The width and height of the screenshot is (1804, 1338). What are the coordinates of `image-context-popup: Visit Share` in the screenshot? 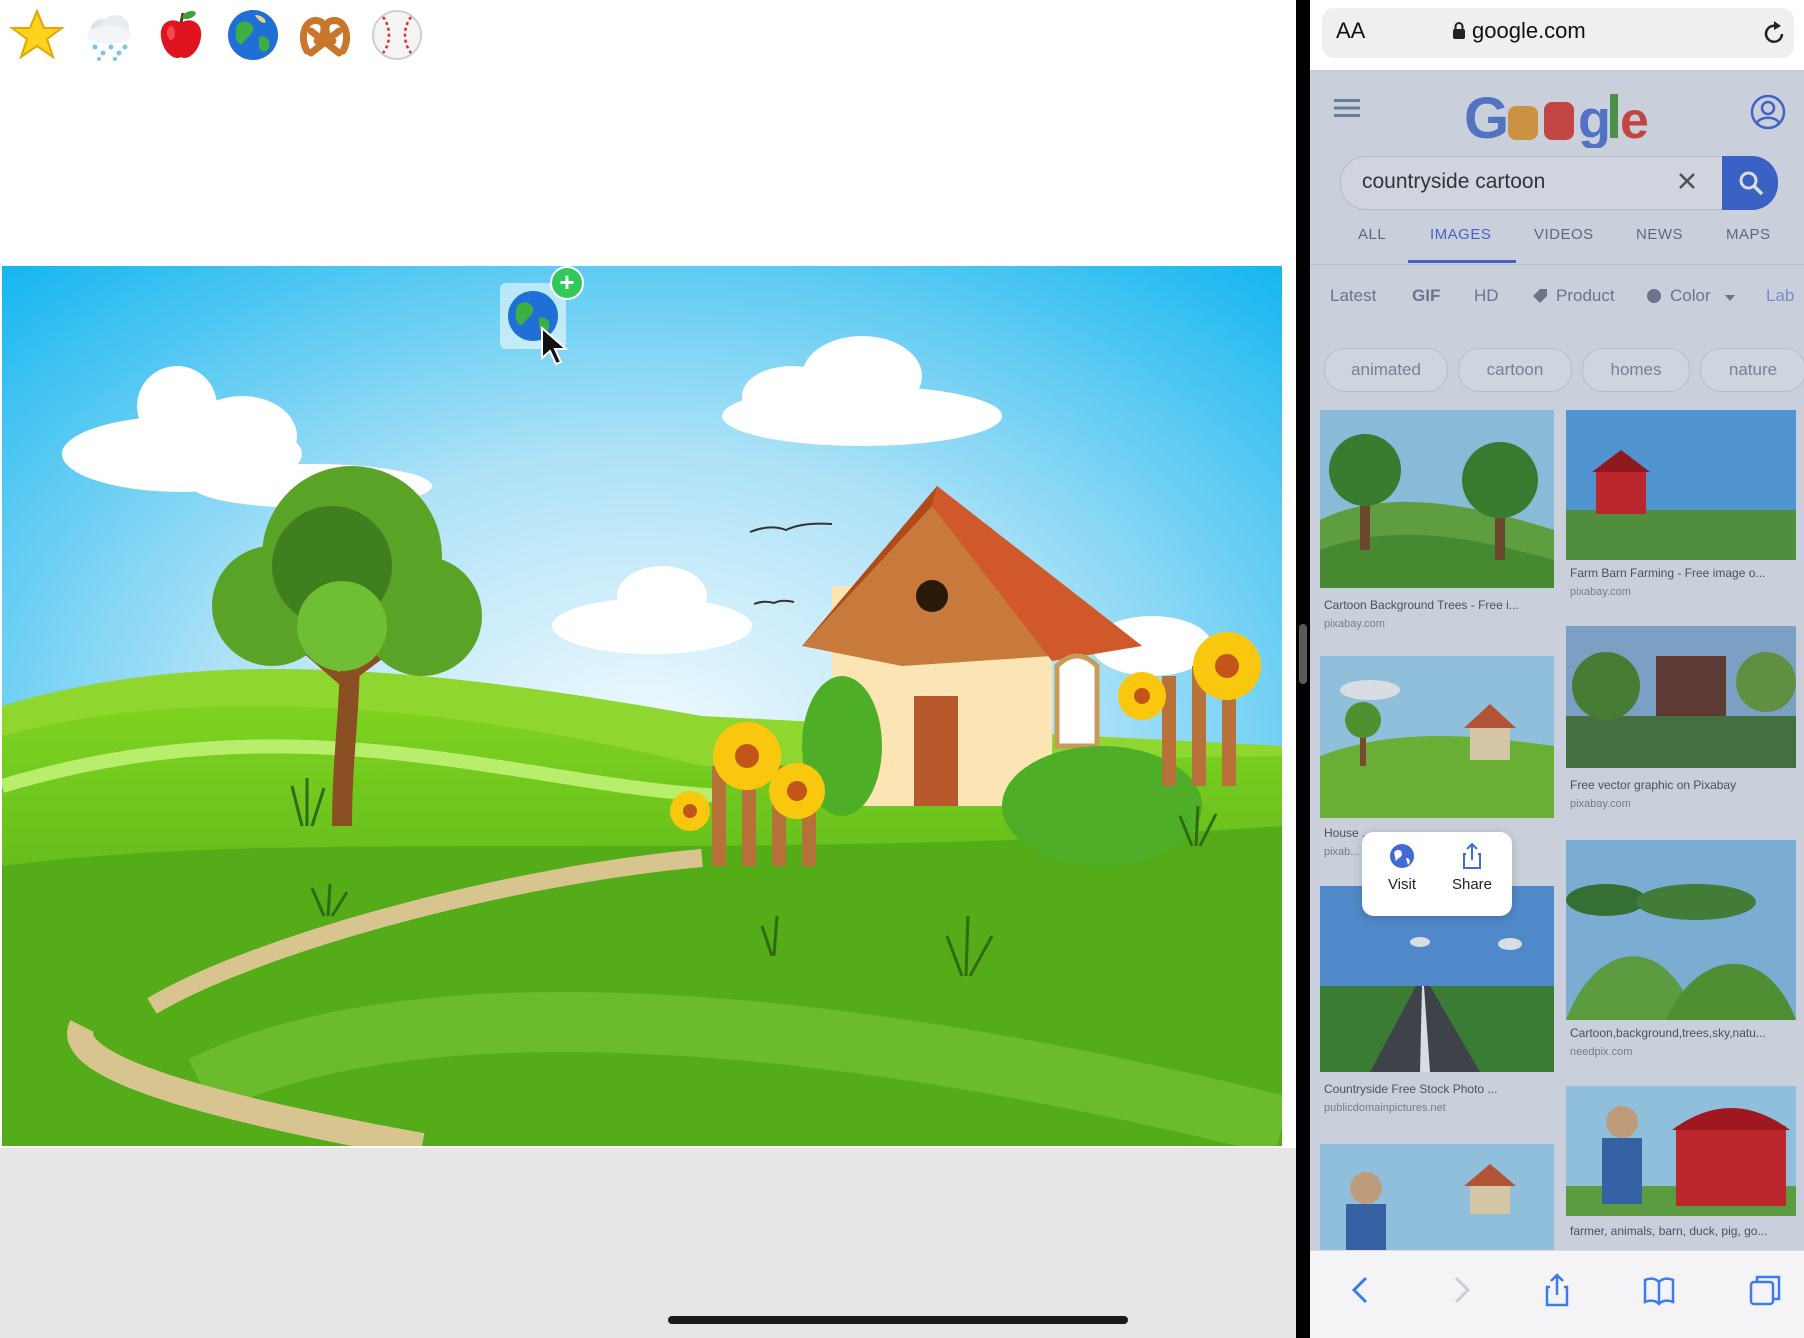 It's located at (1437, 874).